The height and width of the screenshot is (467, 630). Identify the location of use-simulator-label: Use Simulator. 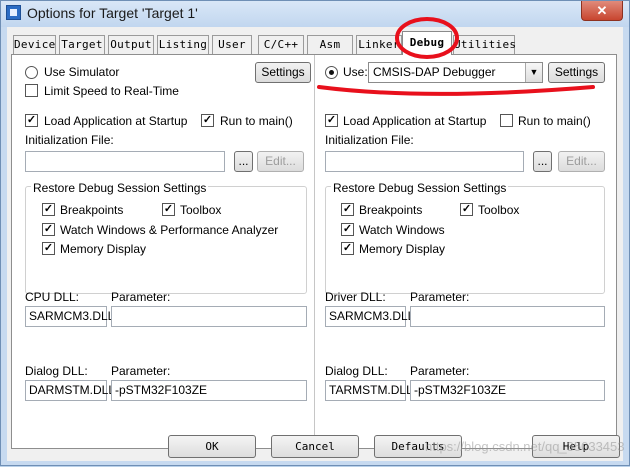
(82, 72).